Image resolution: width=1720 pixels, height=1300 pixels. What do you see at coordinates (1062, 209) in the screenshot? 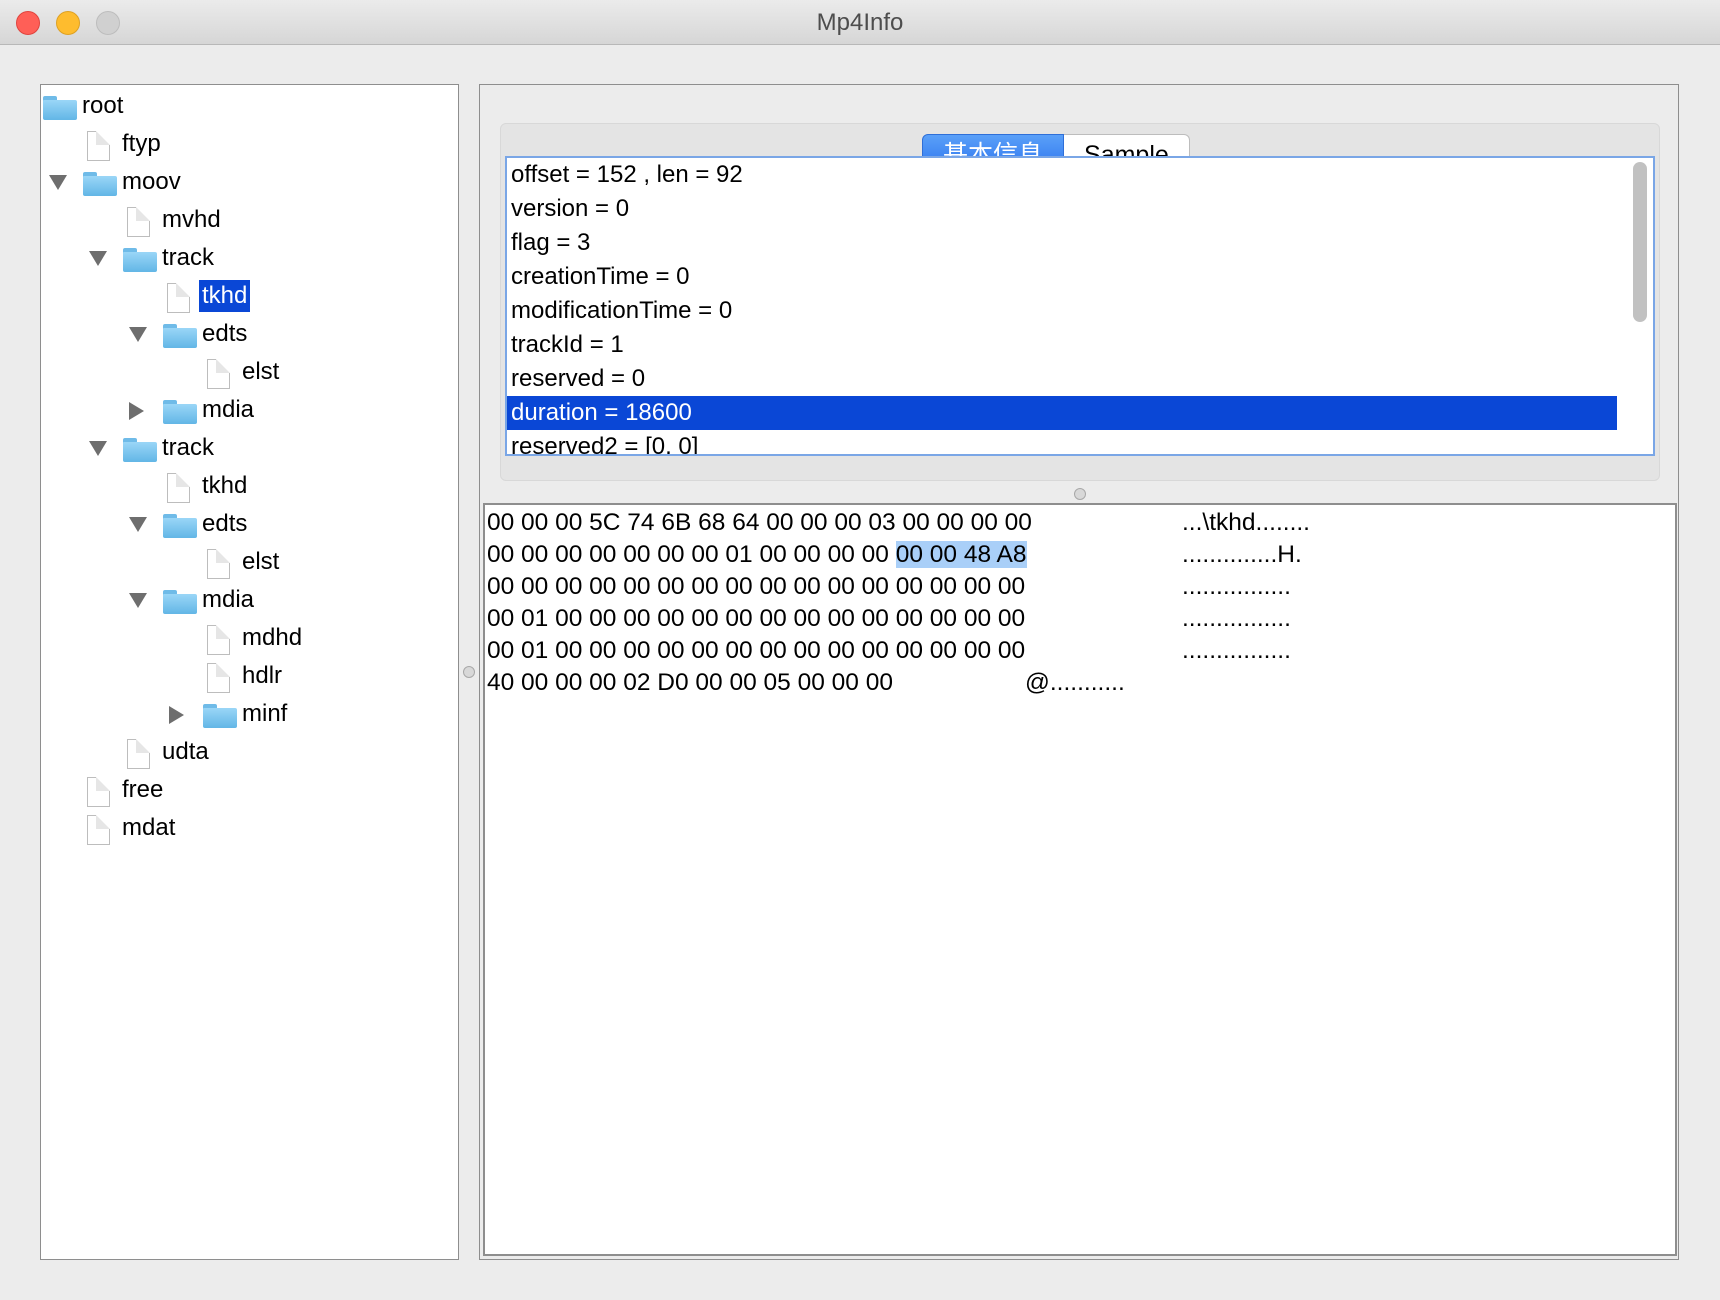
I see `field-item: version = 0` at bounding box center [1062, 209].